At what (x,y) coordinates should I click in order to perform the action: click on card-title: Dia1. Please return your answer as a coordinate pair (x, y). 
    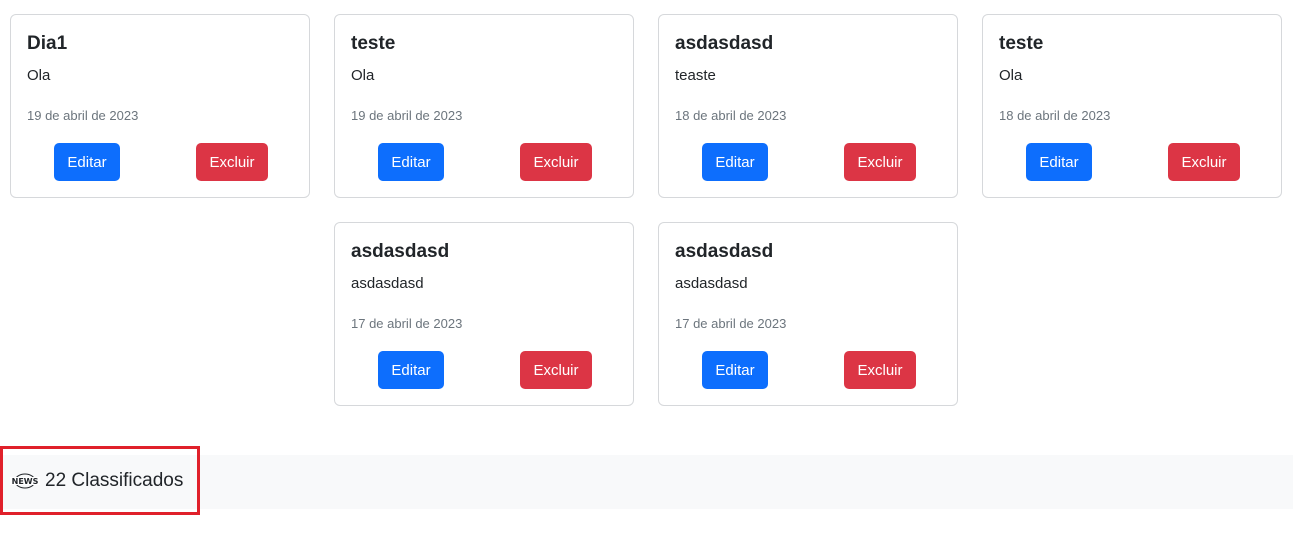
    Looking at the image, I should click on (47, 43).